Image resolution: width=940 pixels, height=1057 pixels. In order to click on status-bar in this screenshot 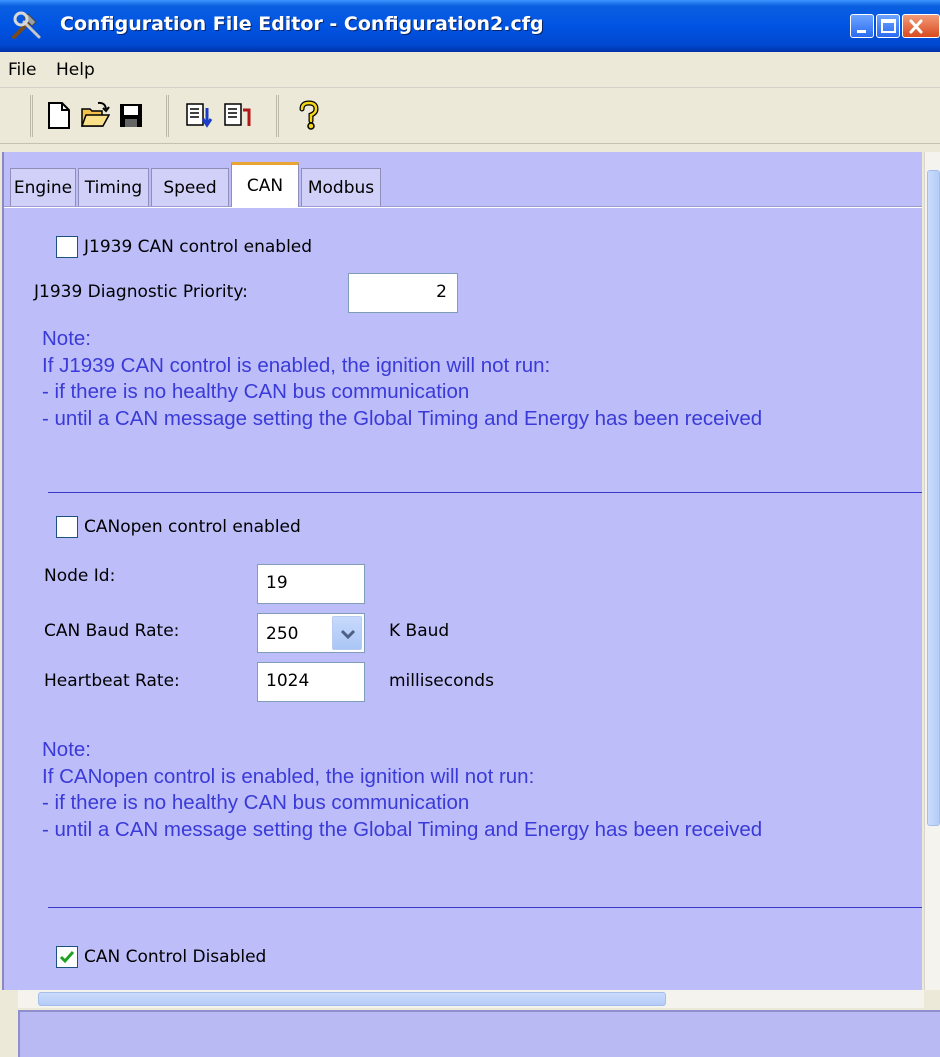, I will do `click(479, 1033)`.